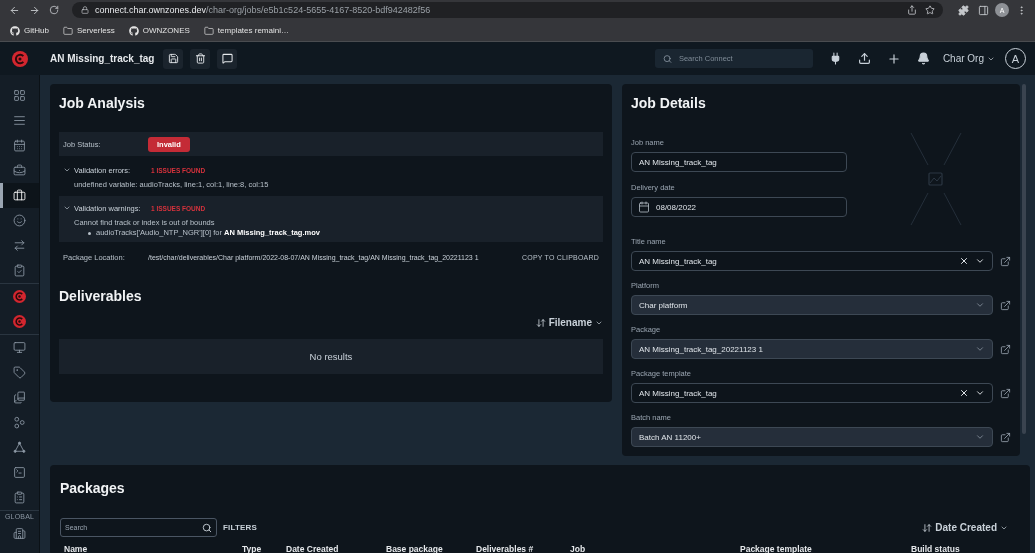 This screenshot has height=553, width=1035. Describe the element at coordinates (936, 548) in the screenshot. I see `column-header: Build status` at that location.